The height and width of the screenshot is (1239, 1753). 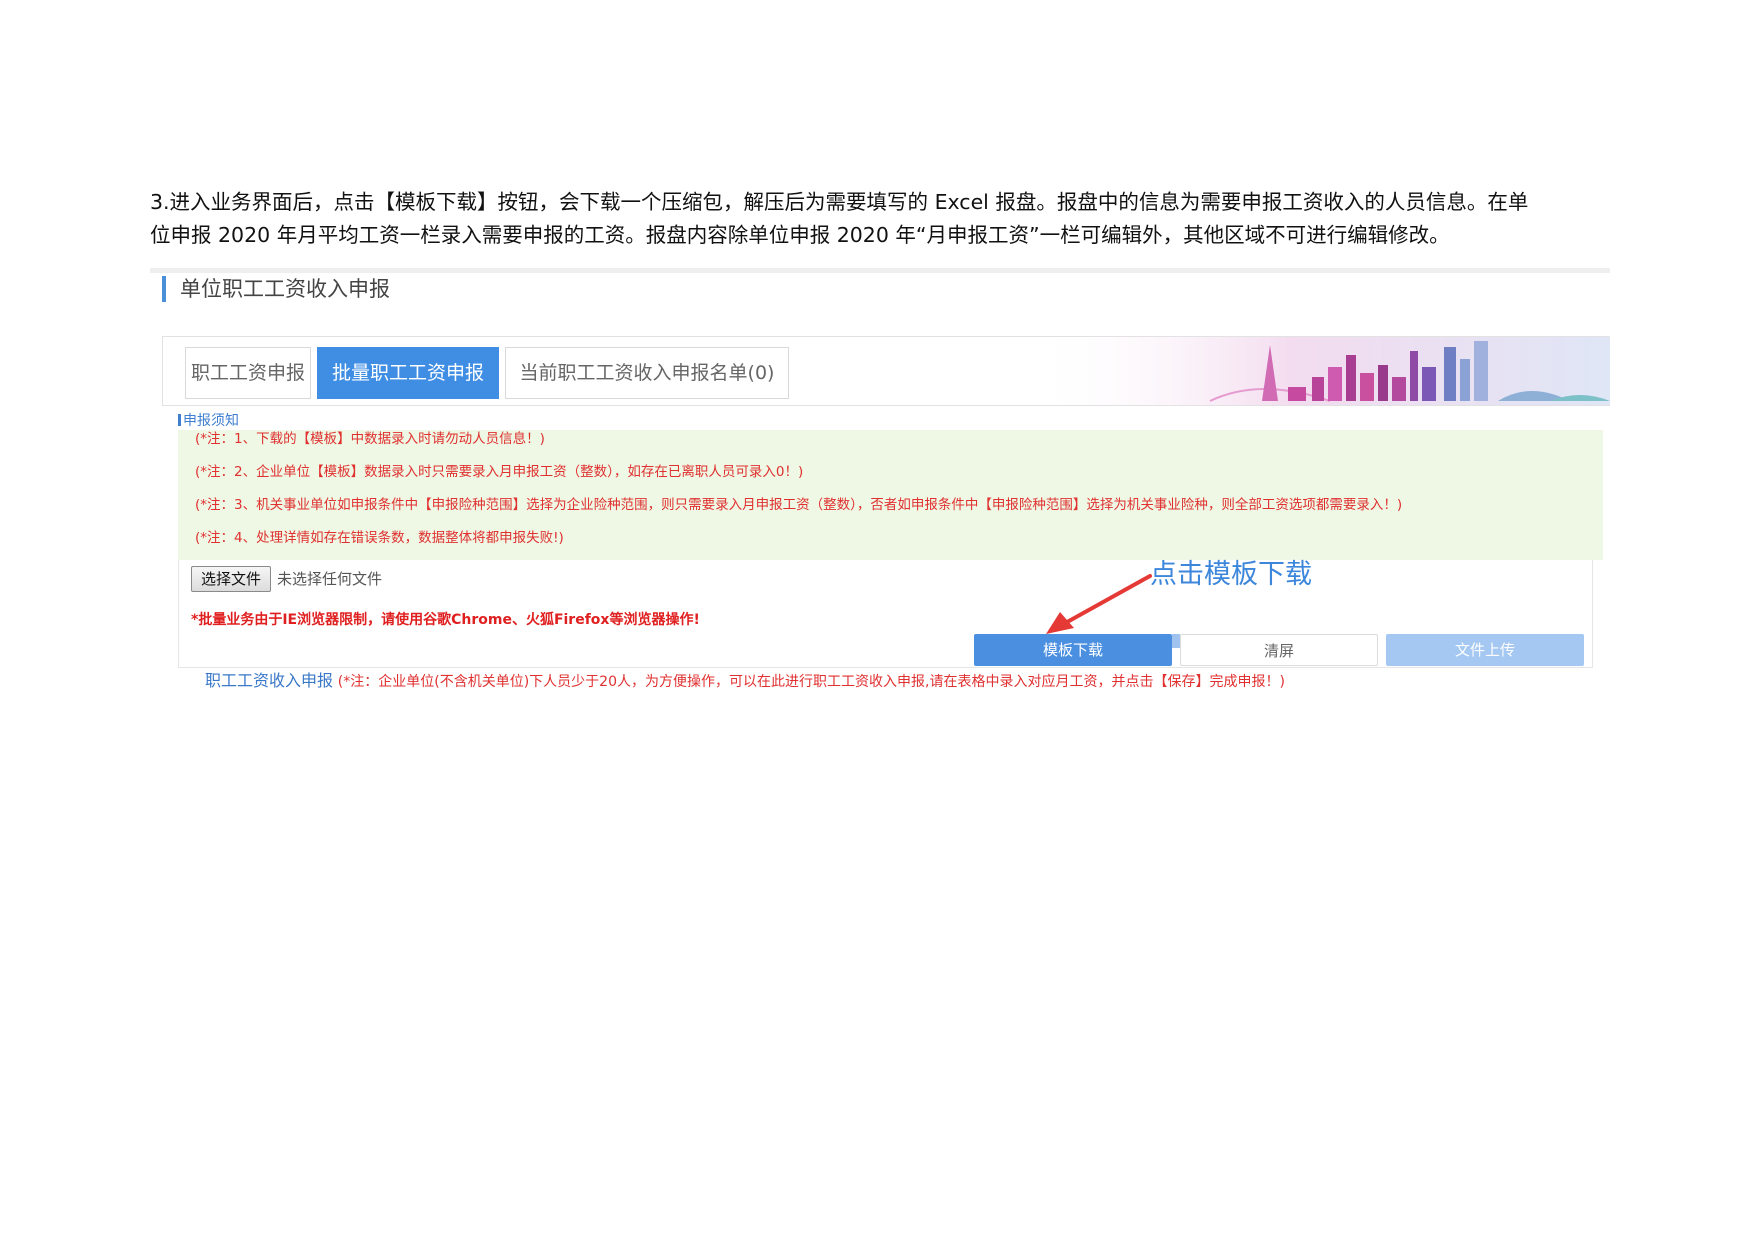 What do you see at coordinates (179, 420) in the screenshot?
I see `notice-marker-icon` at bounding box center [179, 420].